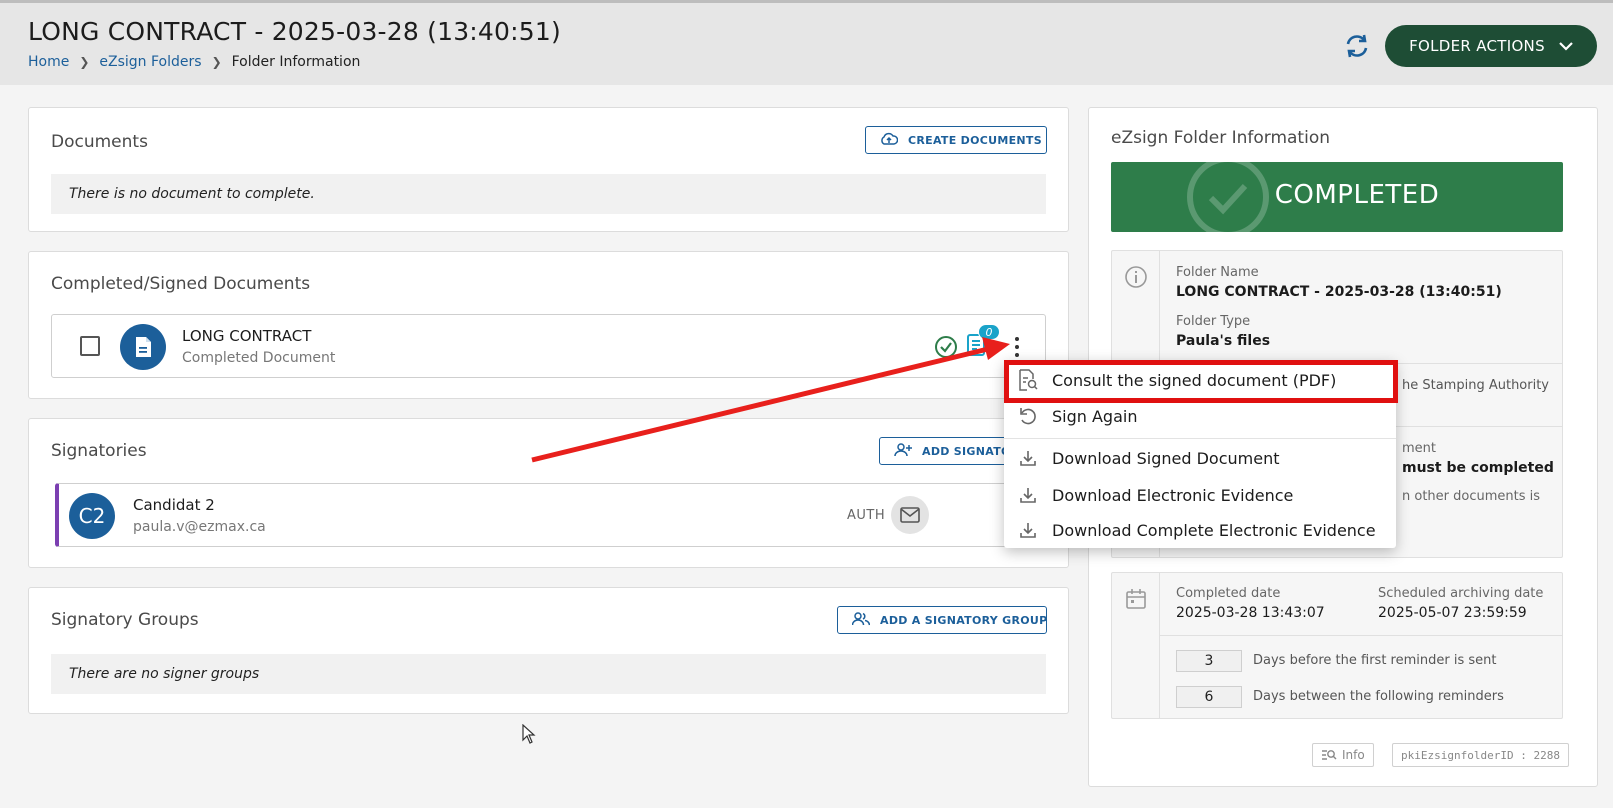 The height and width of the screenshot is (808, 1613). Describe the element at coordinates (246, 336) in the screenshot. I see `document-name: LONG CONTRACT` at that location.